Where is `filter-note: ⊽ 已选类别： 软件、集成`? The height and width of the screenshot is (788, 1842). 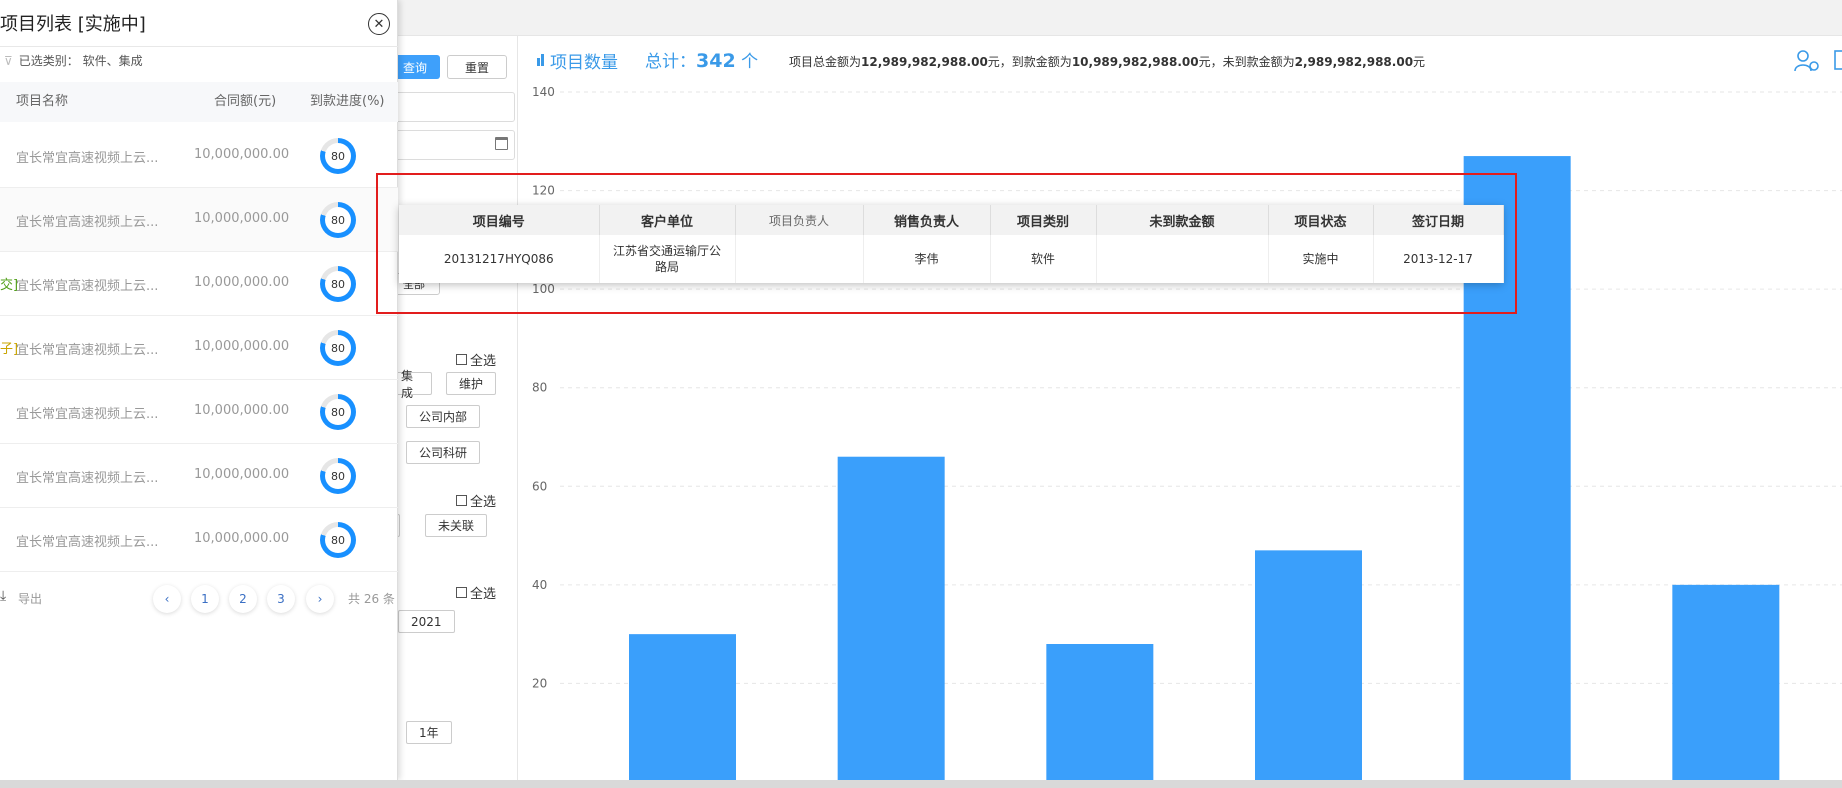
filter-note: ⊽ 已选类别： 软件、集成 is located at coordinates (73, 61).